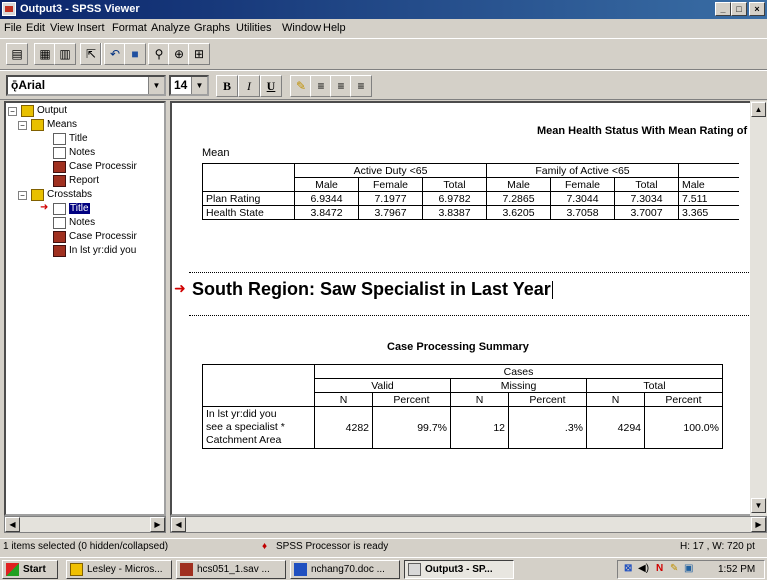 Image resolution: width=767 pixels, height=580 pixels. I want to click on bold-button: B, so click(227, 86).